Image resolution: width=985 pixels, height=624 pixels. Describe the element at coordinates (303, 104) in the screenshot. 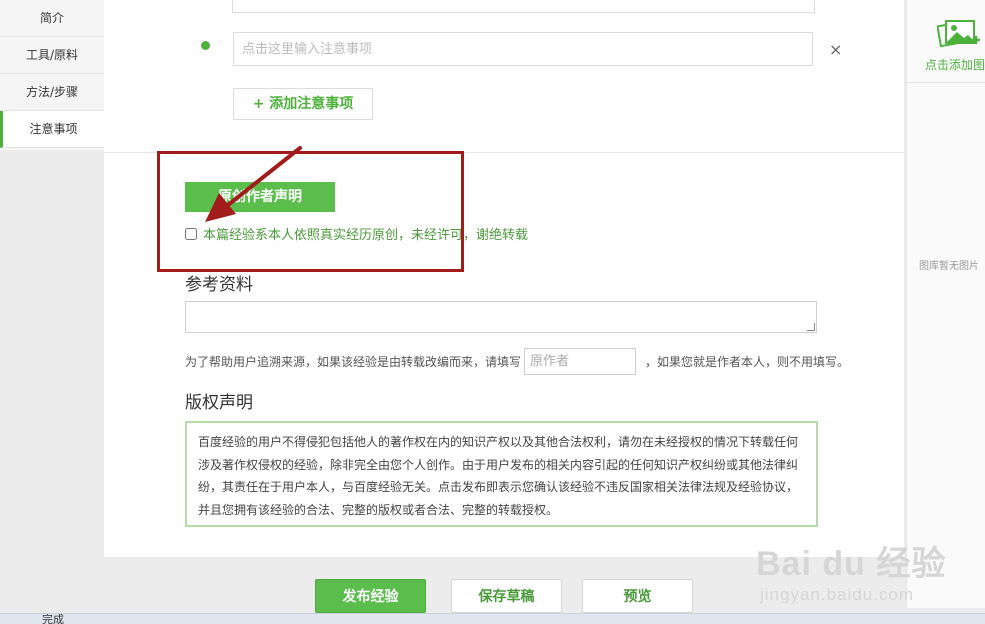

I see `add-note-button: + 添加注意事项` at that location.